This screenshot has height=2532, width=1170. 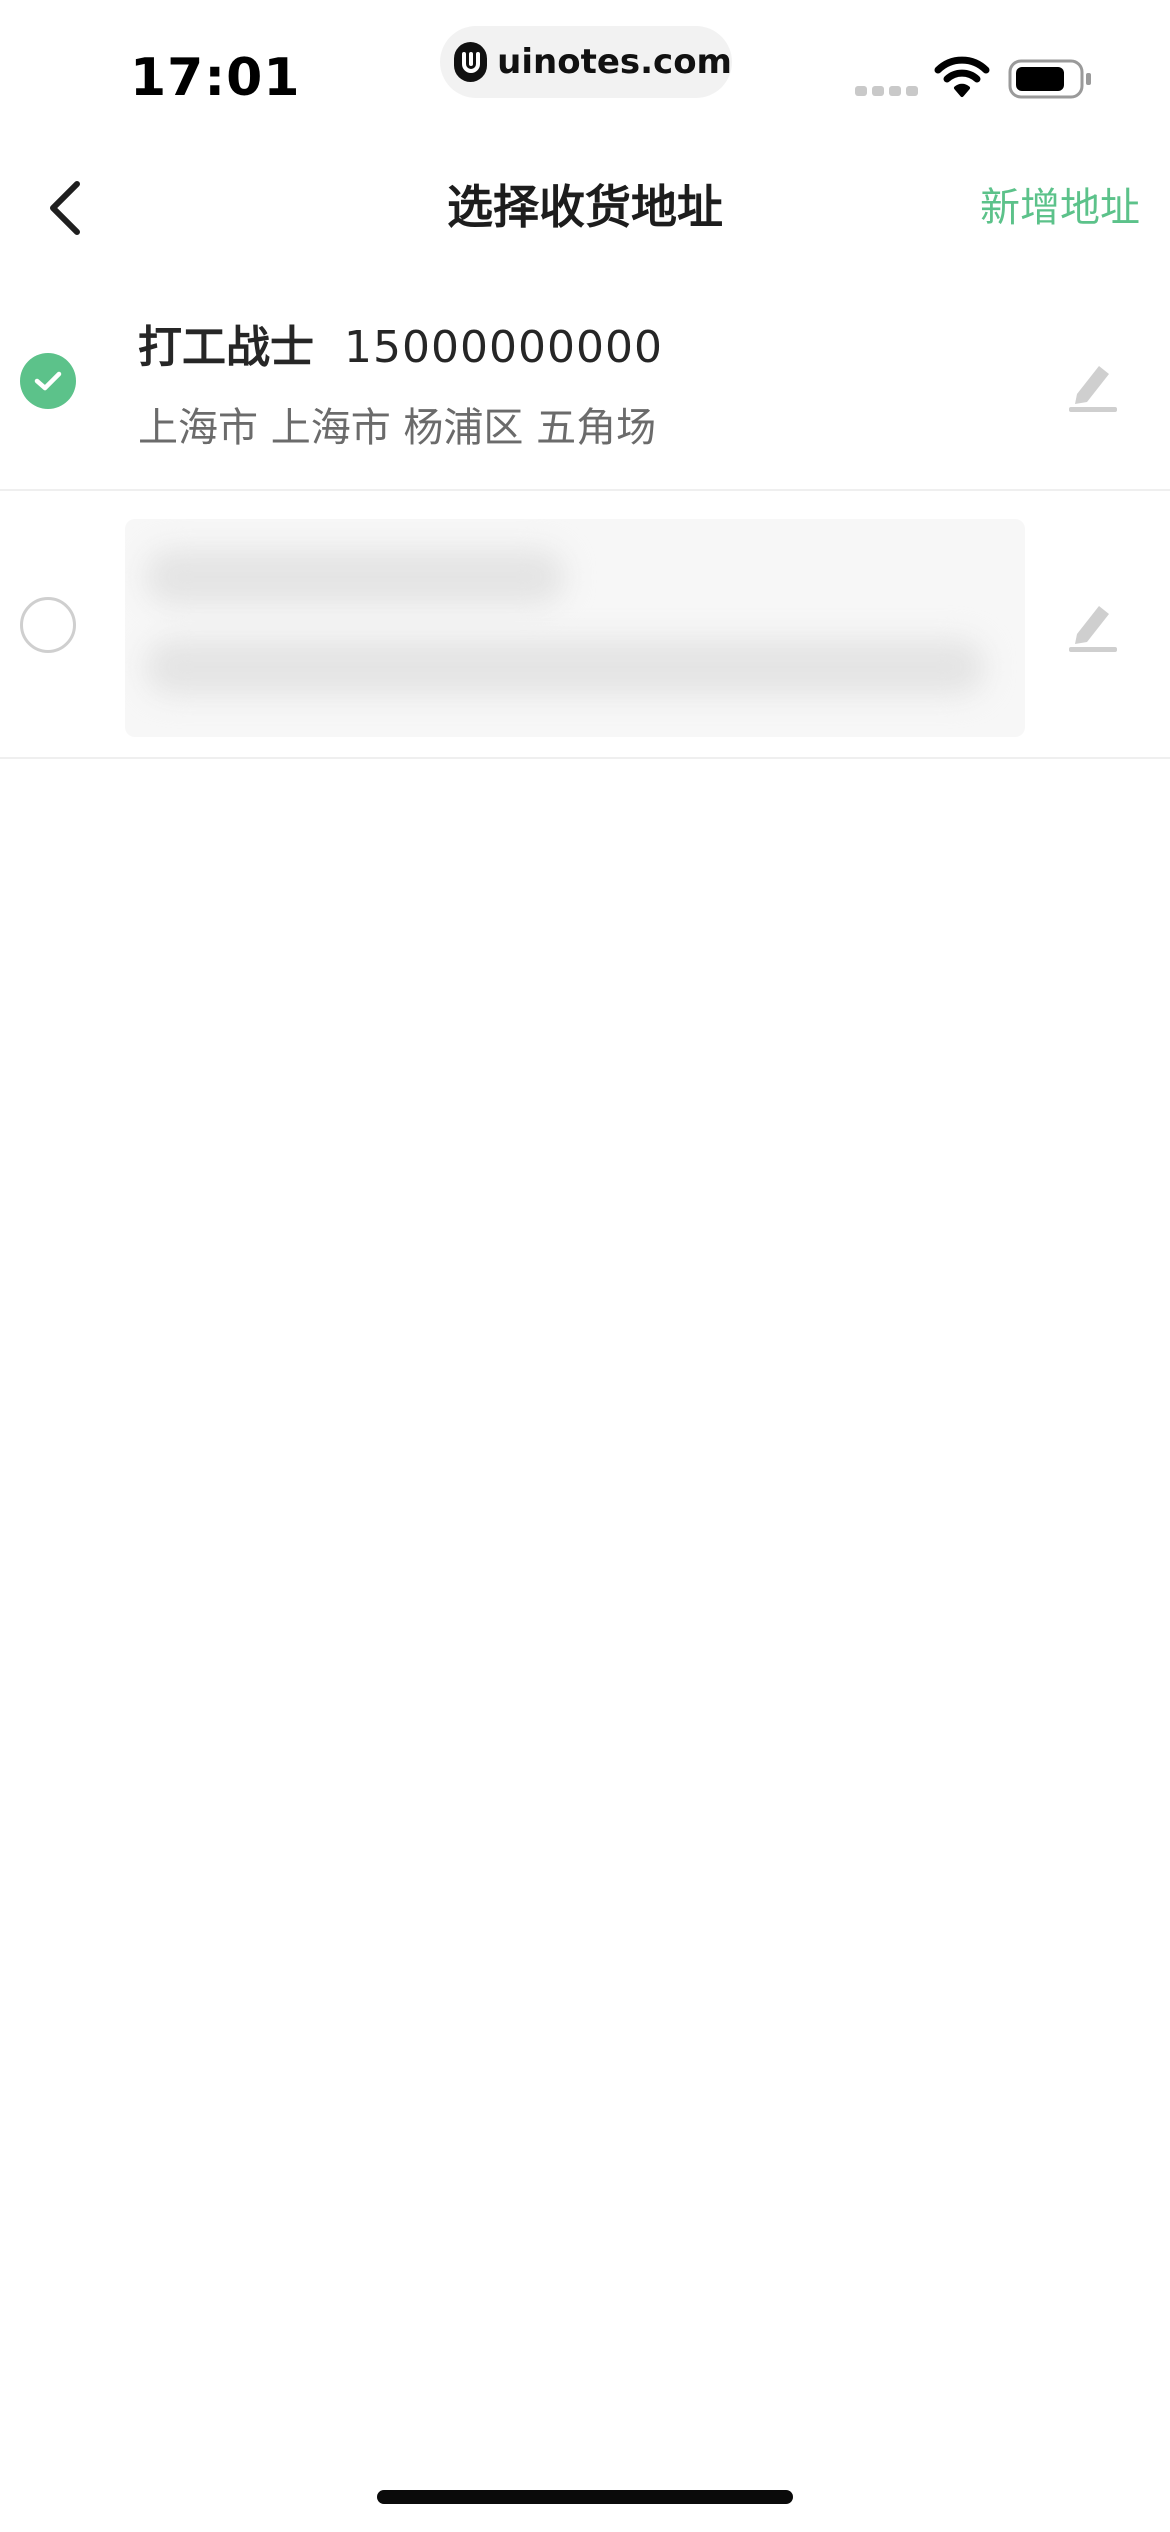 What do you see at coordinates (614, 62) in the screenshot?
I see `url-text: uinotes.com` at bounding box center [614, 62].